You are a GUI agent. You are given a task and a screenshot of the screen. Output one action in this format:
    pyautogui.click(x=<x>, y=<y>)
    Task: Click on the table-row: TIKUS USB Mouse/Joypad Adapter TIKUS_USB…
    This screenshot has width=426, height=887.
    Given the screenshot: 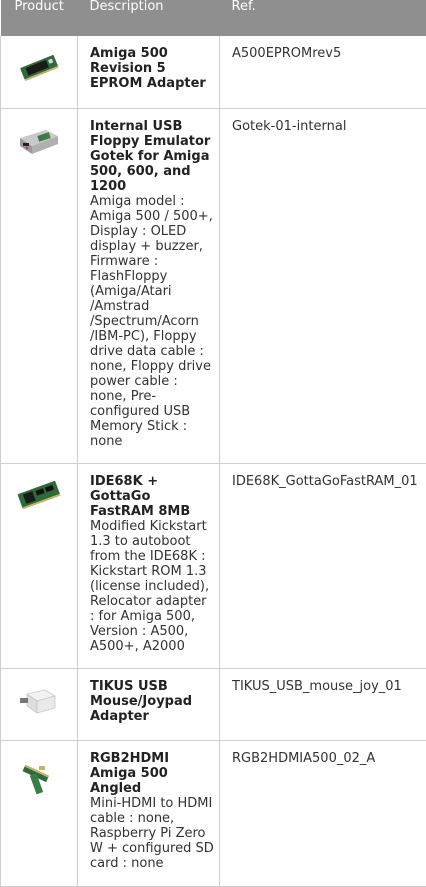 What is the action you would take?
    pyautogui.click(x=213, y=704)
    